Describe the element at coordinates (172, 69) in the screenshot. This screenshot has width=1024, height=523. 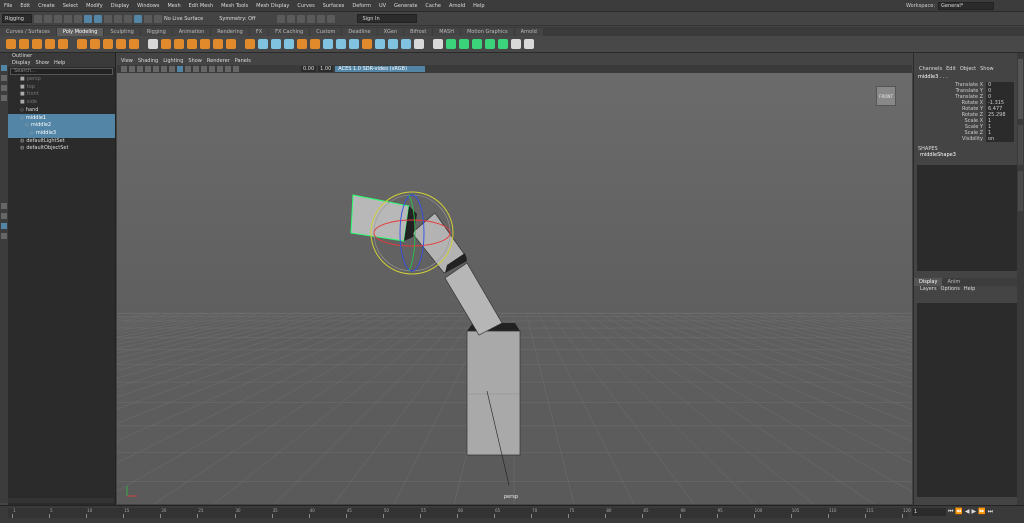
I see `wireframe-icon` at that location.